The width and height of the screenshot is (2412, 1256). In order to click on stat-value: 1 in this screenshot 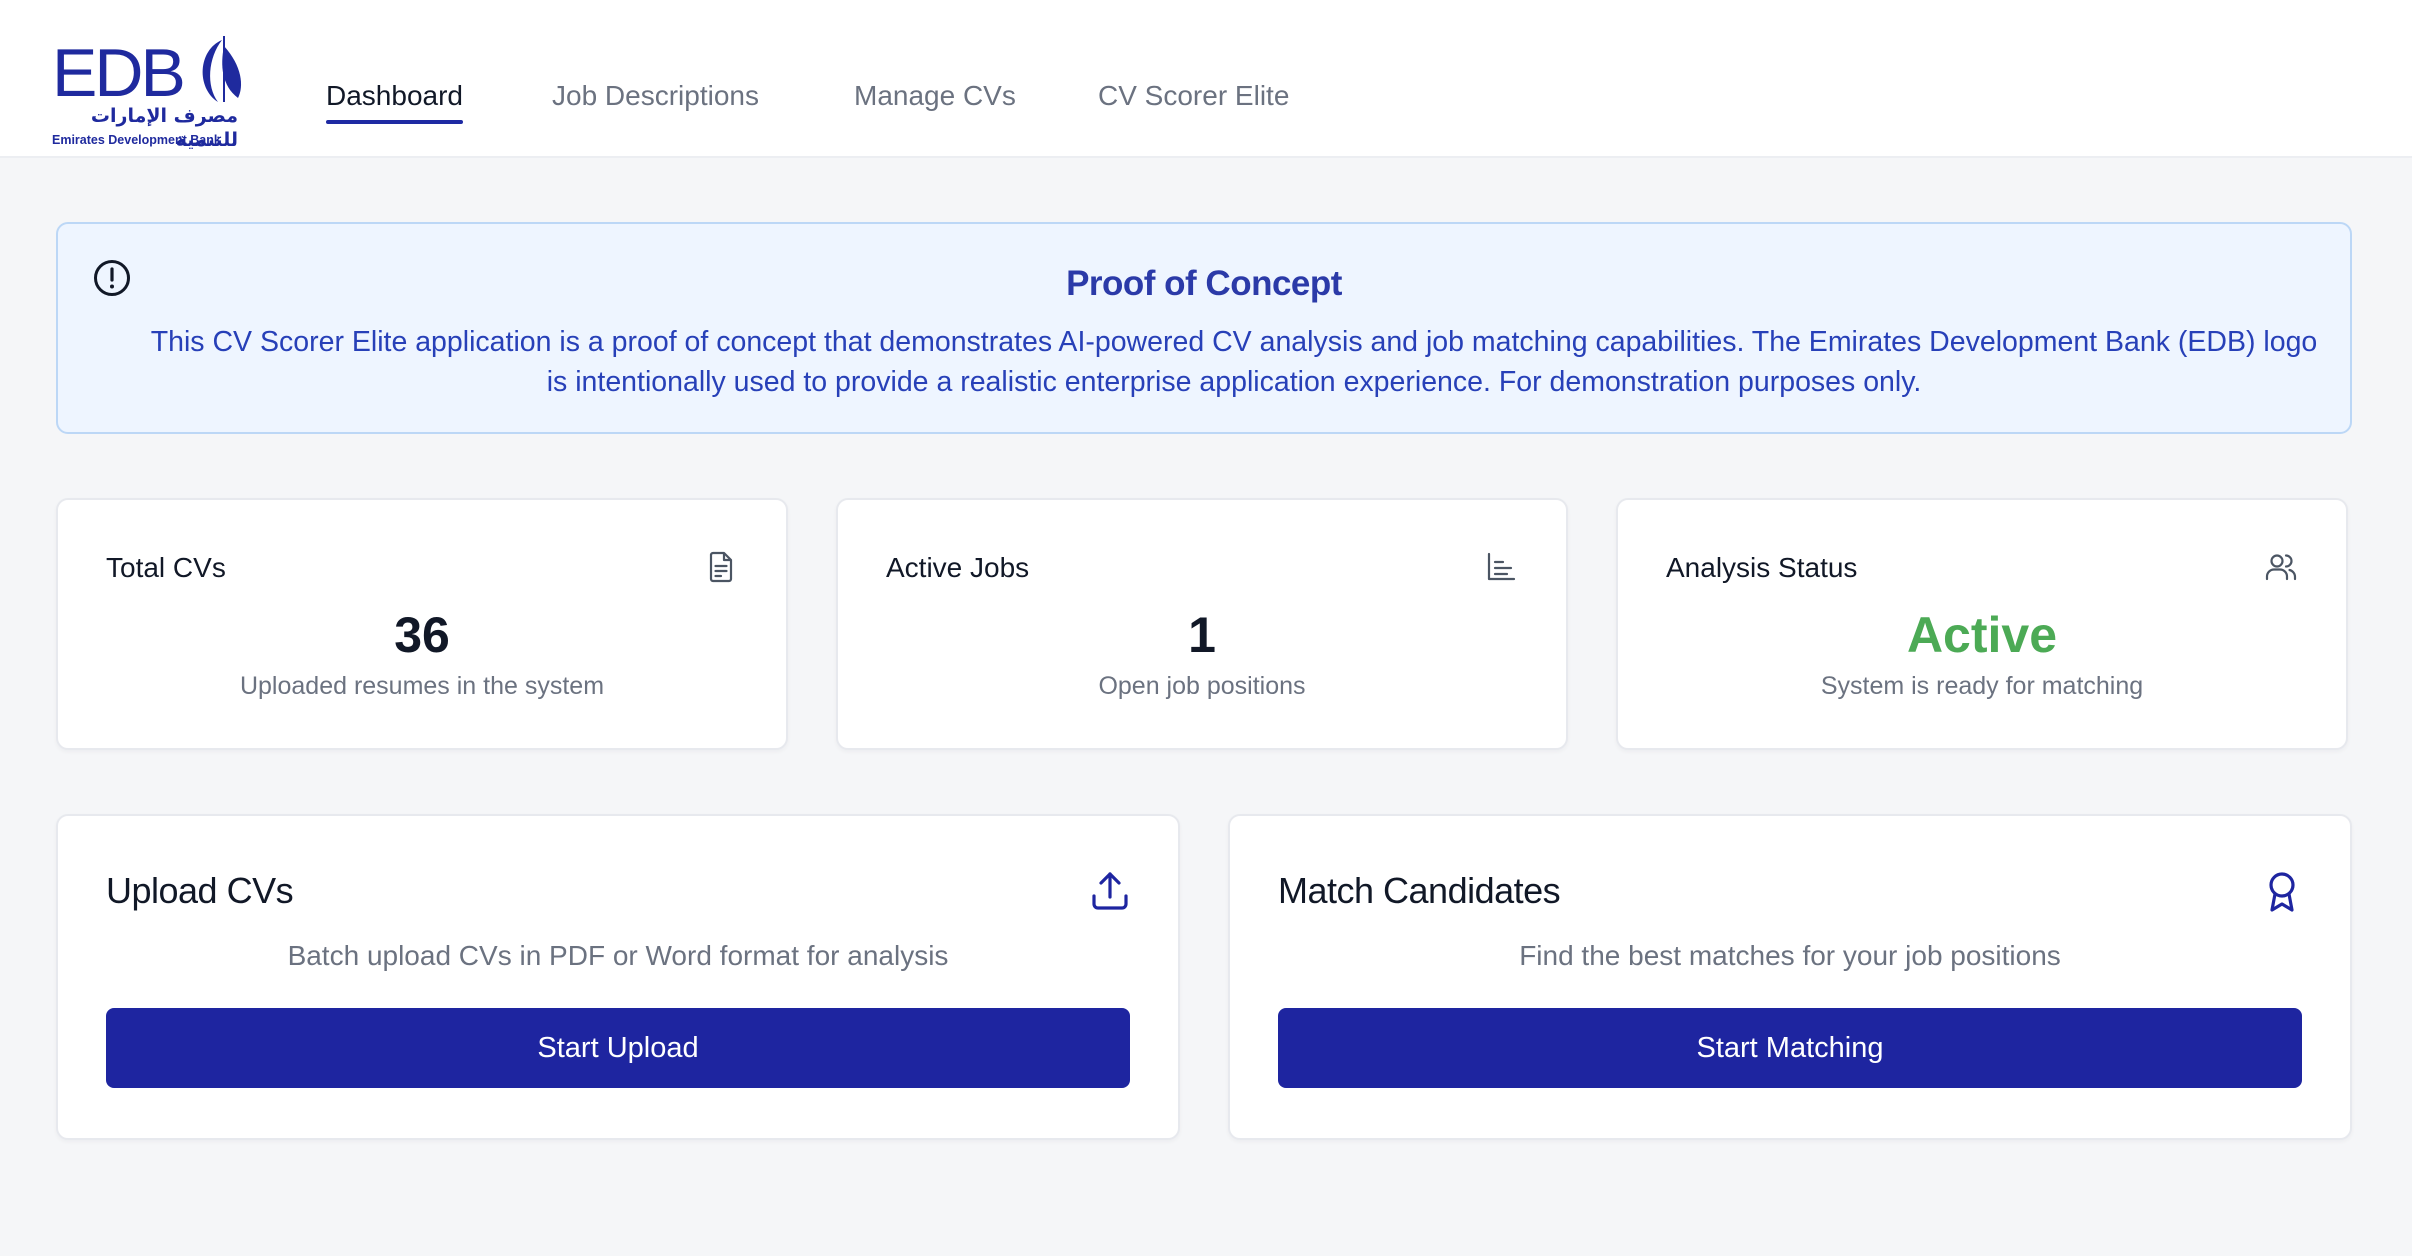, I will do `click(1202, 635)`.